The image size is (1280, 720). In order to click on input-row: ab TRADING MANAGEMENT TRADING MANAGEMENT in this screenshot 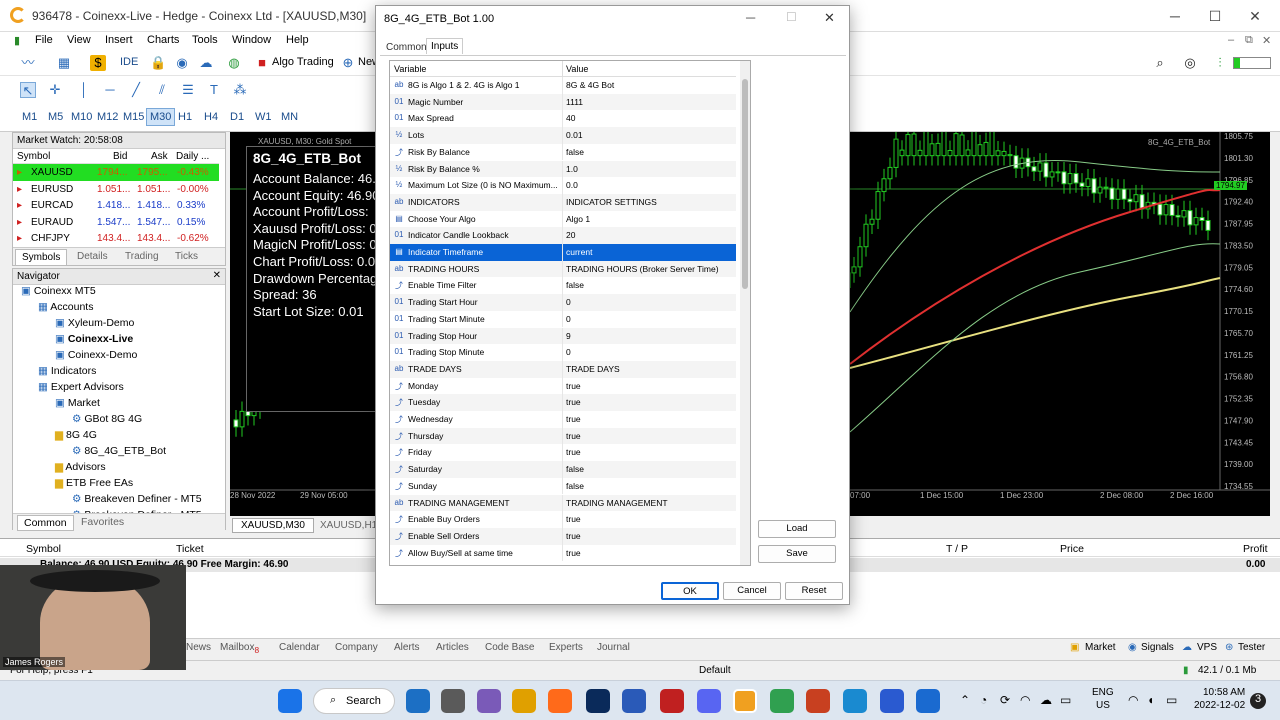, I will do `click(563, 503)`.